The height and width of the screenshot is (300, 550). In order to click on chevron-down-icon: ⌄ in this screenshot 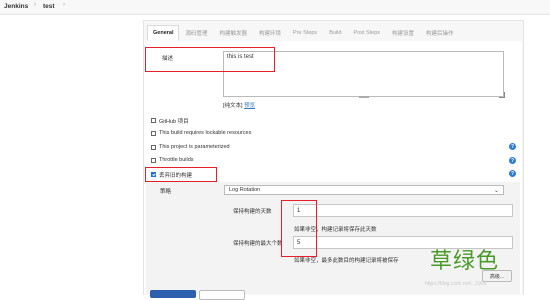, I will do `click(496, 191)`.